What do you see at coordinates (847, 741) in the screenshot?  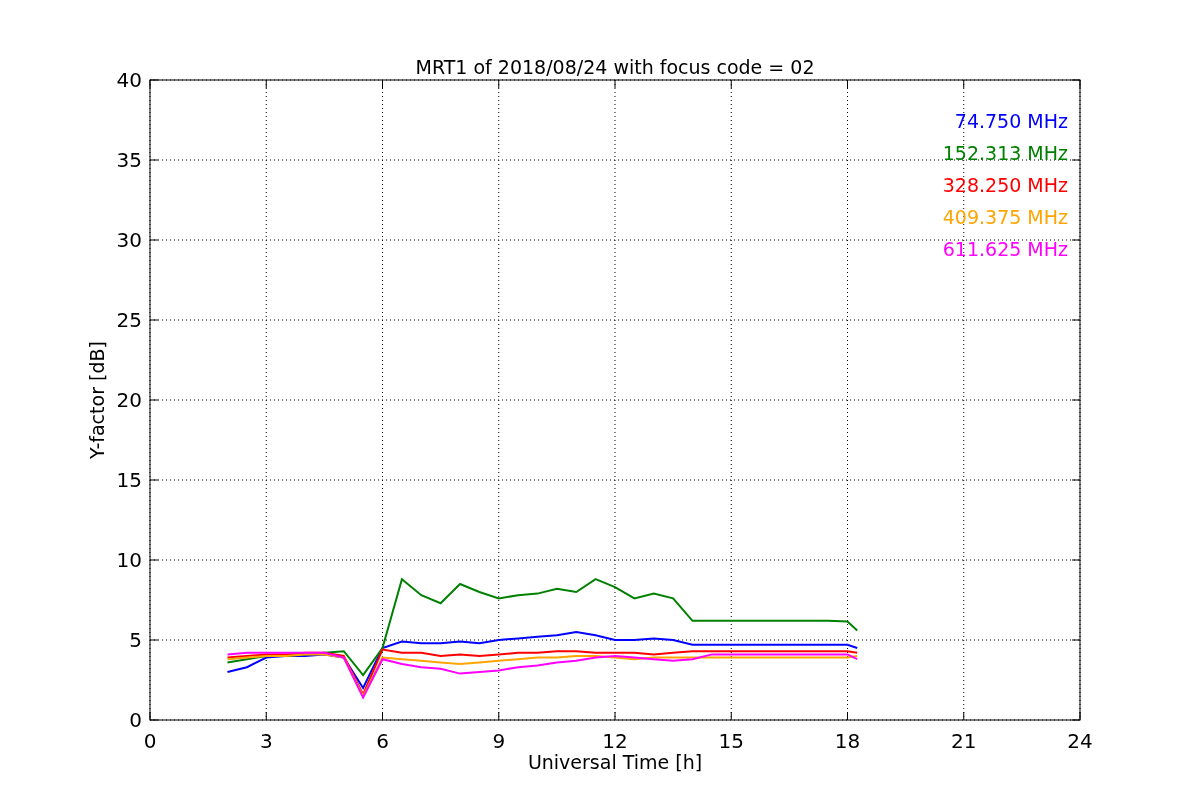 I see `x-tick-label: 18` at bounding box center [847, 741].